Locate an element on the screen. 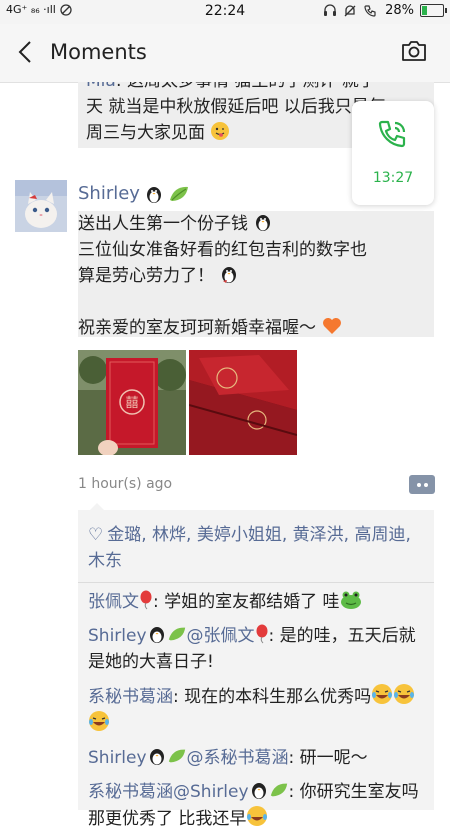 Image resolution: width=450 pixels, height=832 pixels. phone-call-icon is located at coordinates (392, 134).